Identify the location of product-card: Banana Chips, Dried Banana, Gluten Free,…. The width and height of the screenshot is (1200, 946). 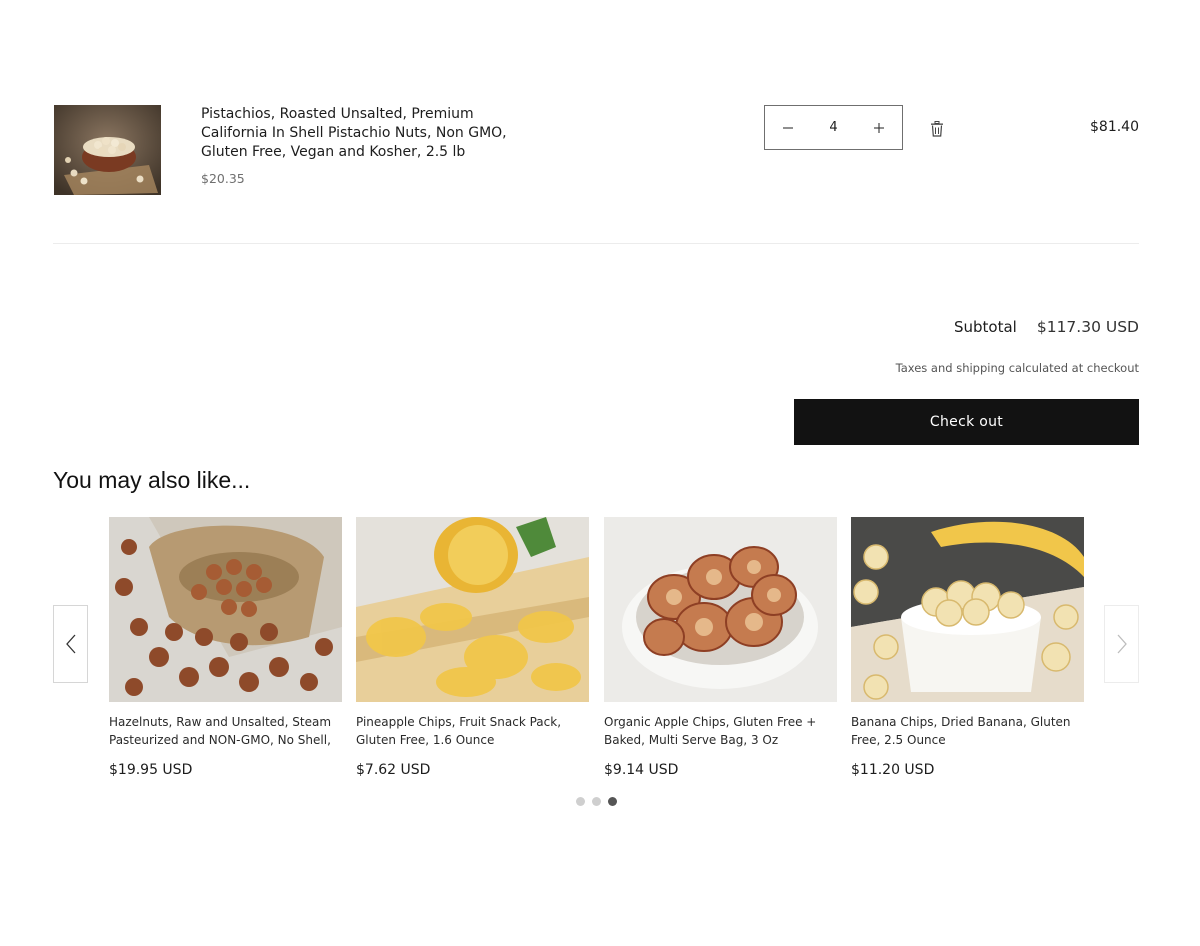
(967, 647).